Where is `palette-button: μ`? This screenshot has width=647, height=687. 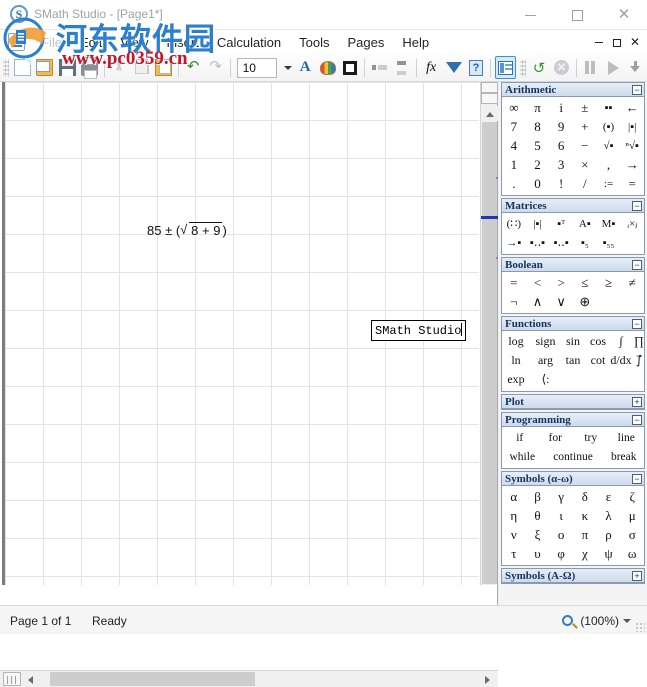 palette-button: μ is located at coordinates (632, 515).